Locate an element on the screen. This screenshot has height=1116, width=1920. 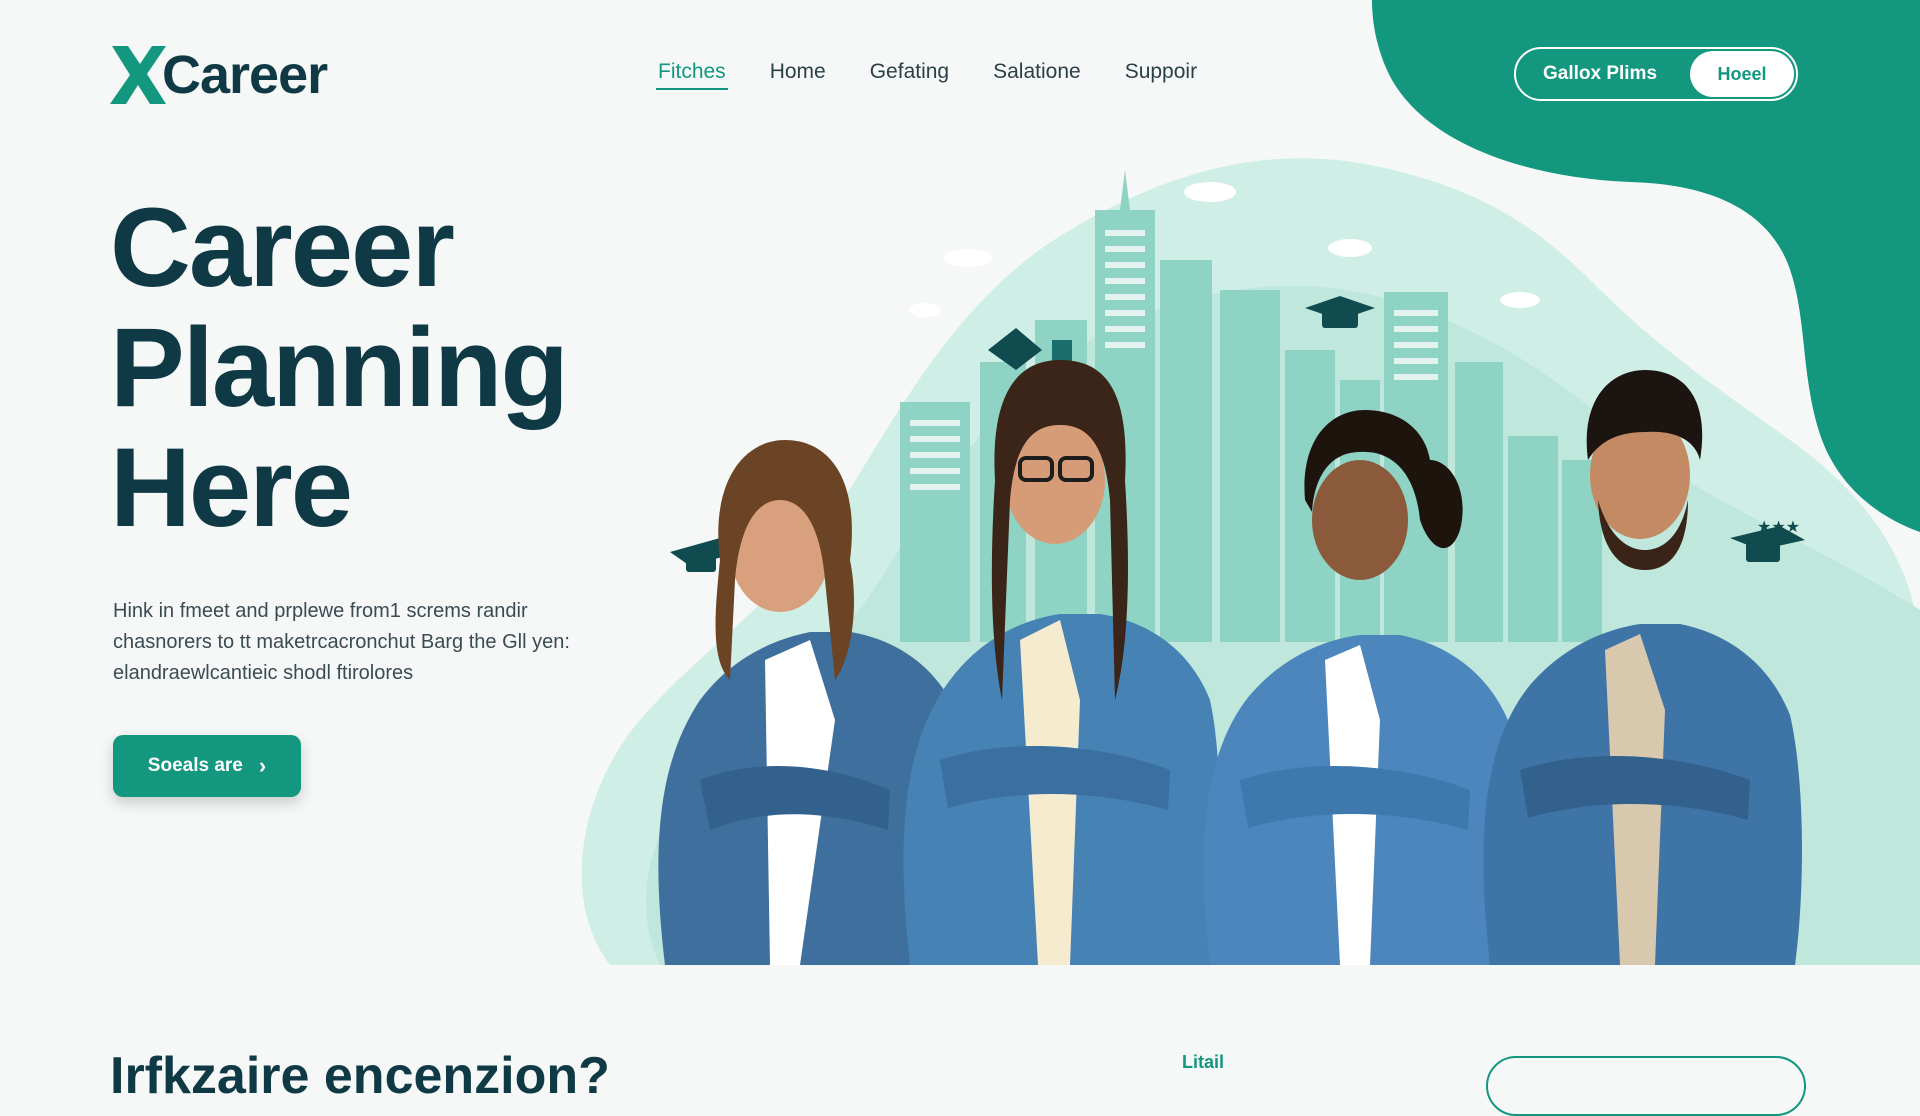
star-icon: ★★★ is located at coordinates (1778, 526).